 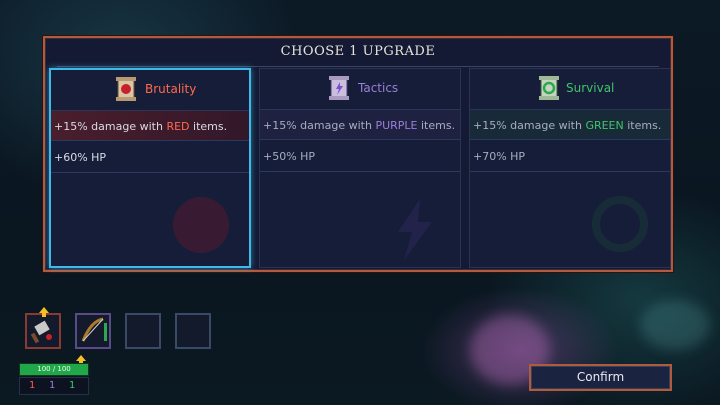 I want to click on effect-row-damage: +15% damage with GREEN items., so click(x=570, y=125).